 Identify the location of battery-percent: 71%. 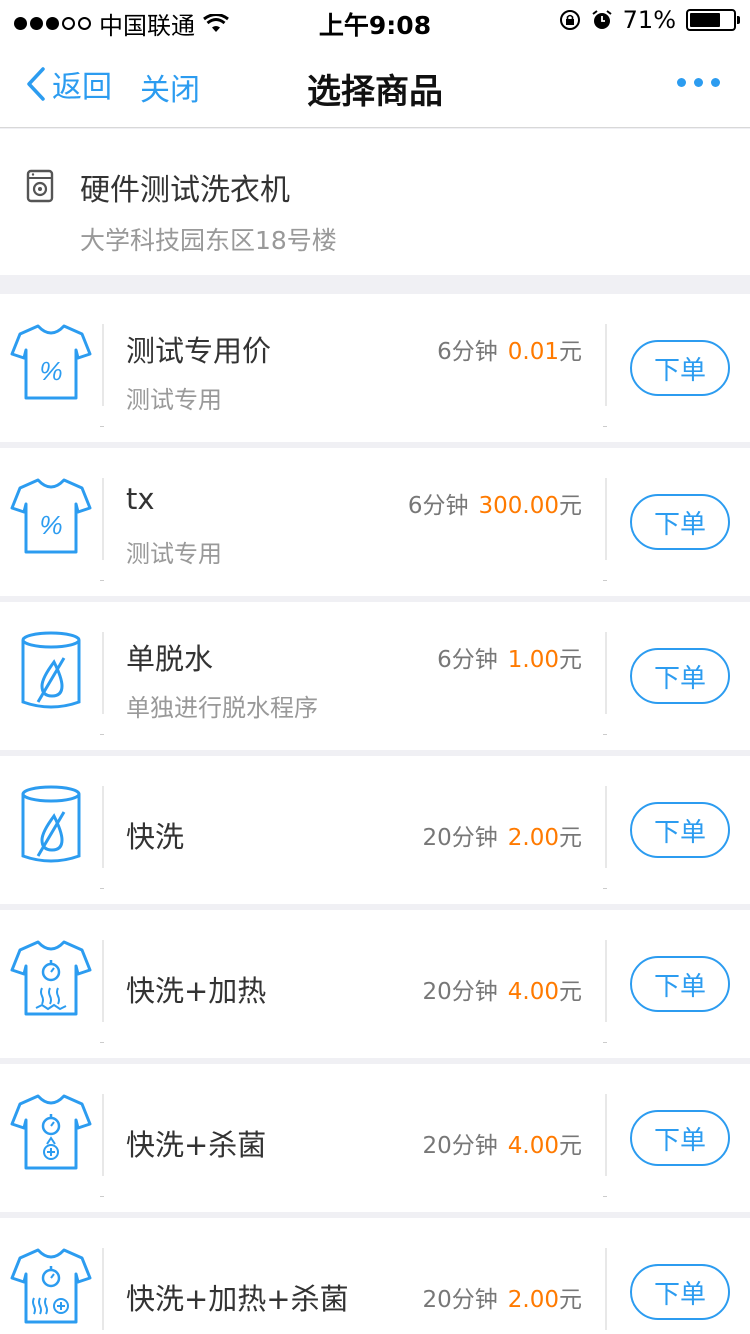
(649, 20).